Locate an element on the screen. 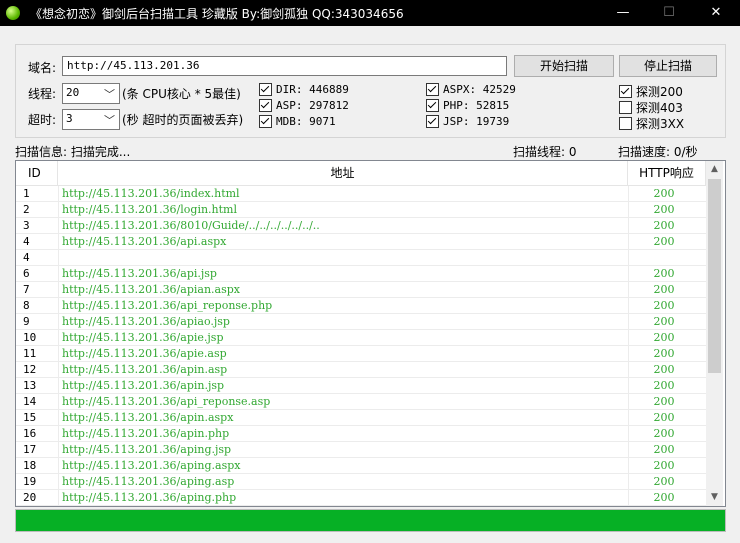 The image size is (740, 543). table-row: 20 http://45.113.201.36/aping.php 200 is located at coordinates (361, 498).